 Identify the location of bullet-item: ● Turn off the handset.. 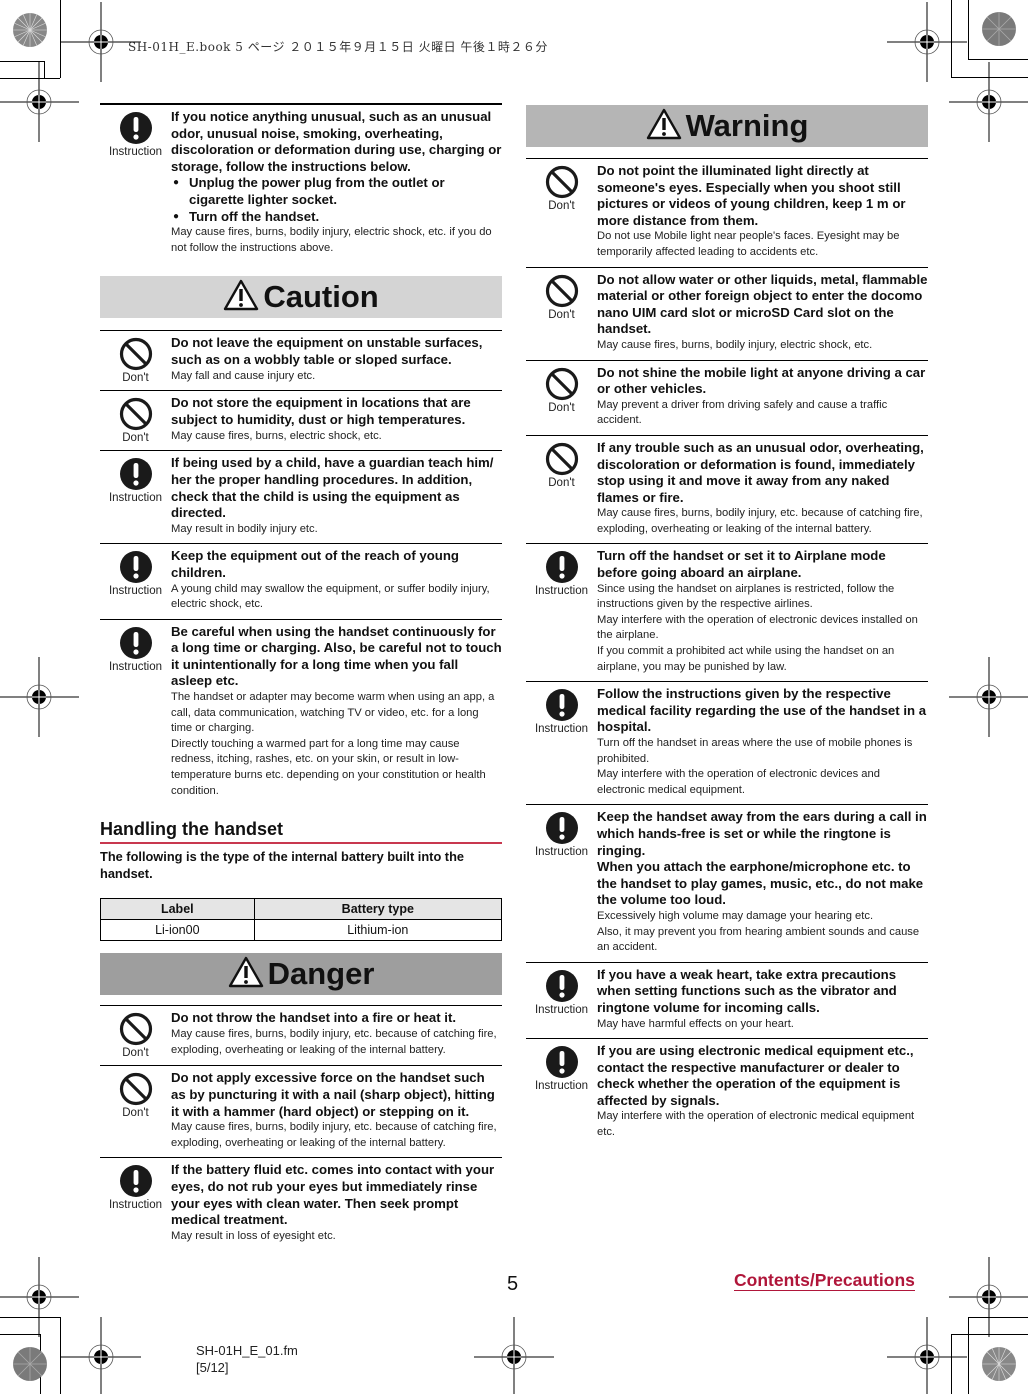
(336, 217).